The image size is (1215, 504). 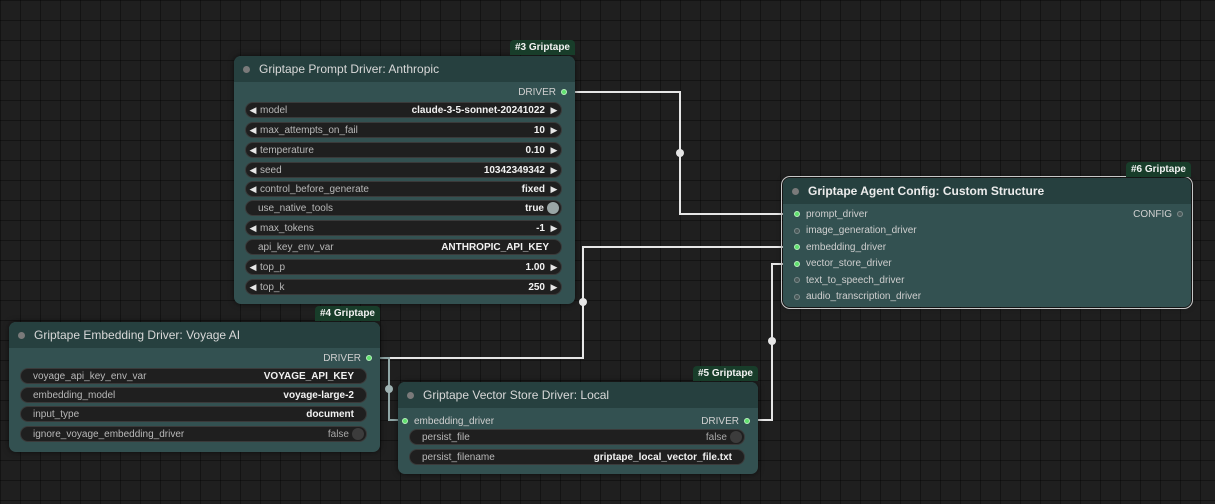 I want to click on node-badge: #3 Griptape, so click(x=542, y=47).